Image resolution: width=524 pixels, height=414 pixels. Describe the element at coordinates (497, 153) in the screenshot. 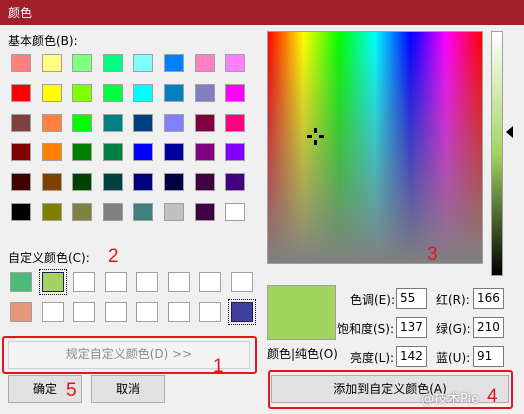

I see `luminance-slider` at that location.